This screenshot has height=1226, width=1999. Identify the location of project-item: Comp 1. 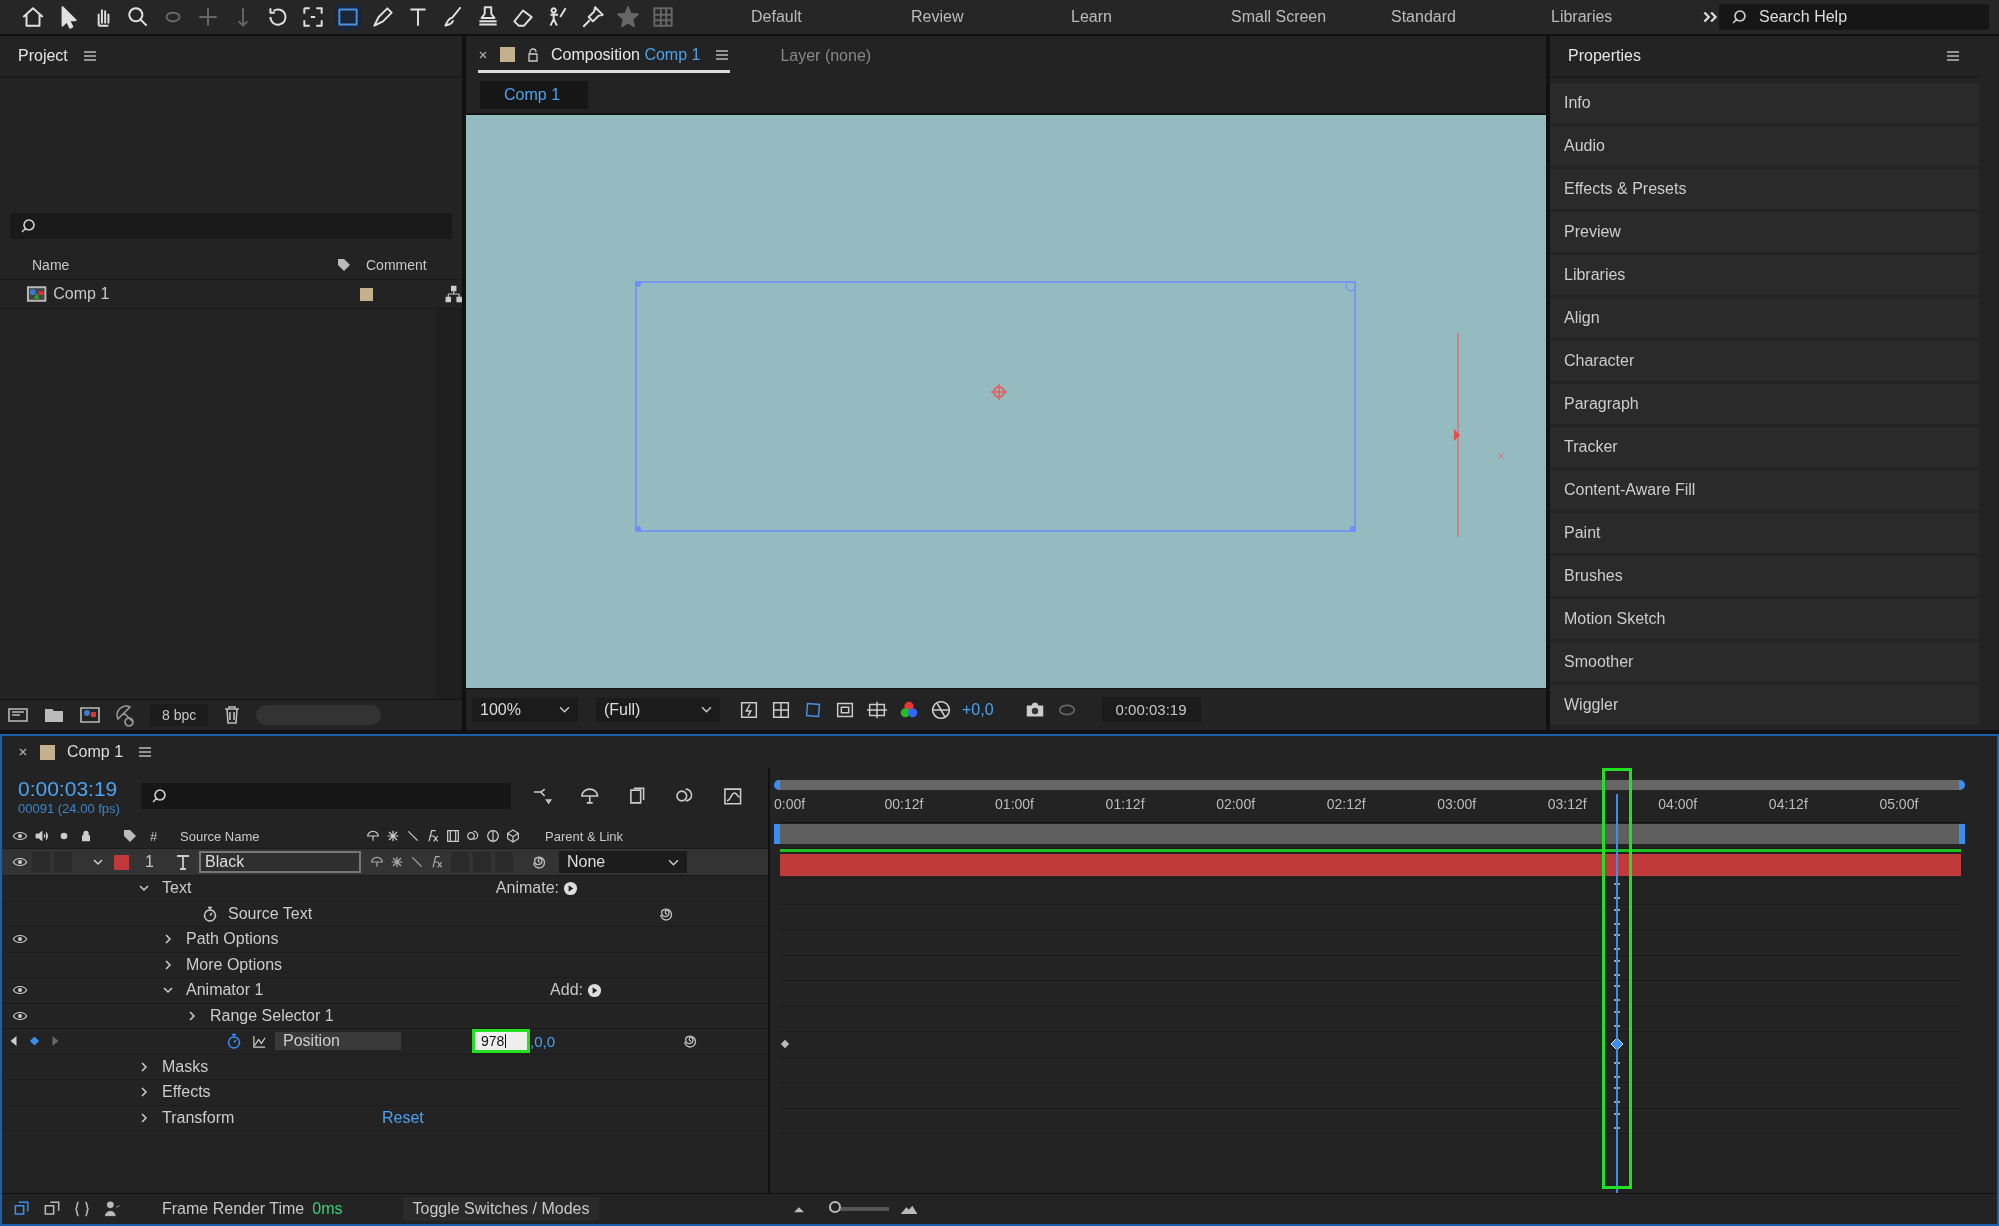
(198, 294).